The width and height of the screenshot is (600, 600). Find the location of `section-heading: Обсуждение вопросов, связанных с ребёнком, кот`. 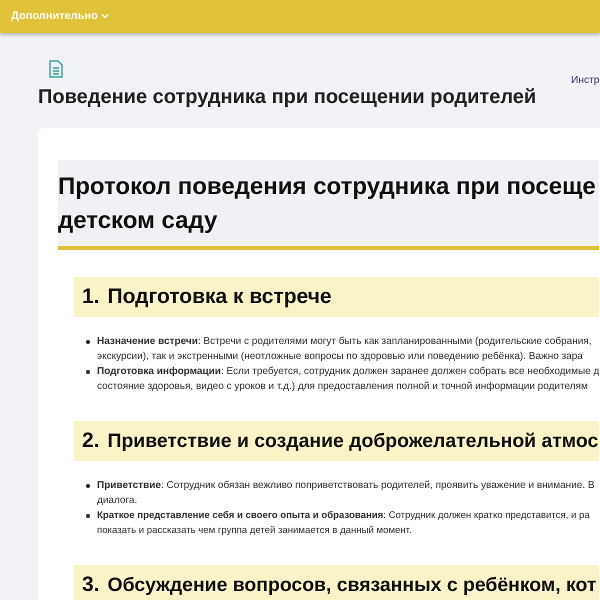

section-heading: Обсуждение вопросов, связанных с ребёнком, кот is located at coordinates (353, 585).